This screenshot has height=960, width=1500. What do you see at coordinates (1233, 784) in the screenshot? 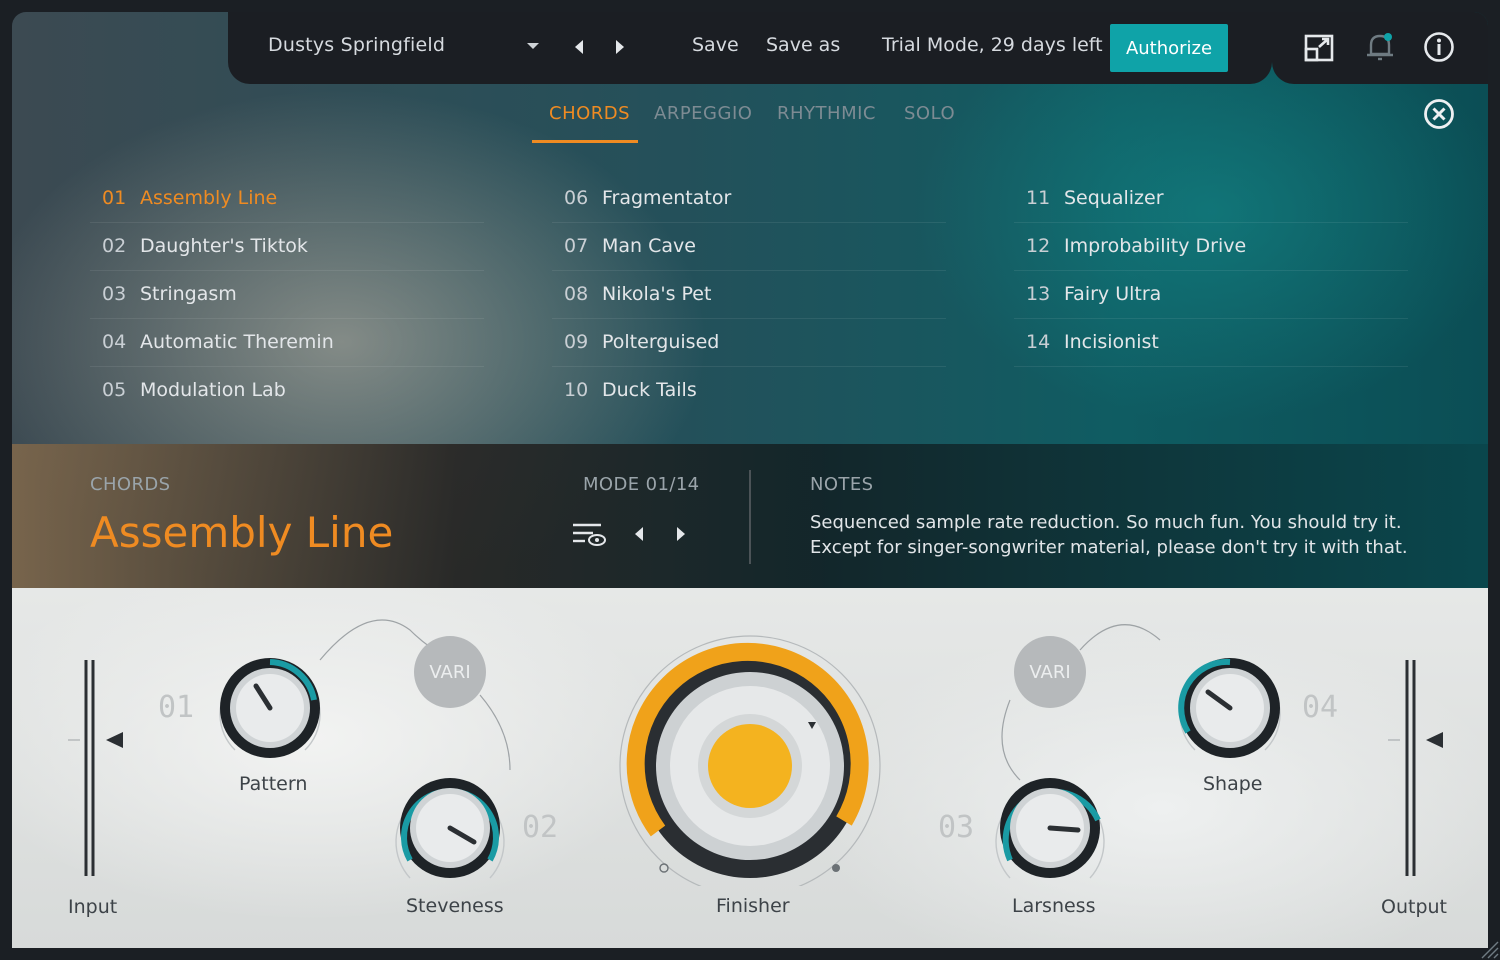
I see `shape-label: Shape` at bounding box center [1233, 784].